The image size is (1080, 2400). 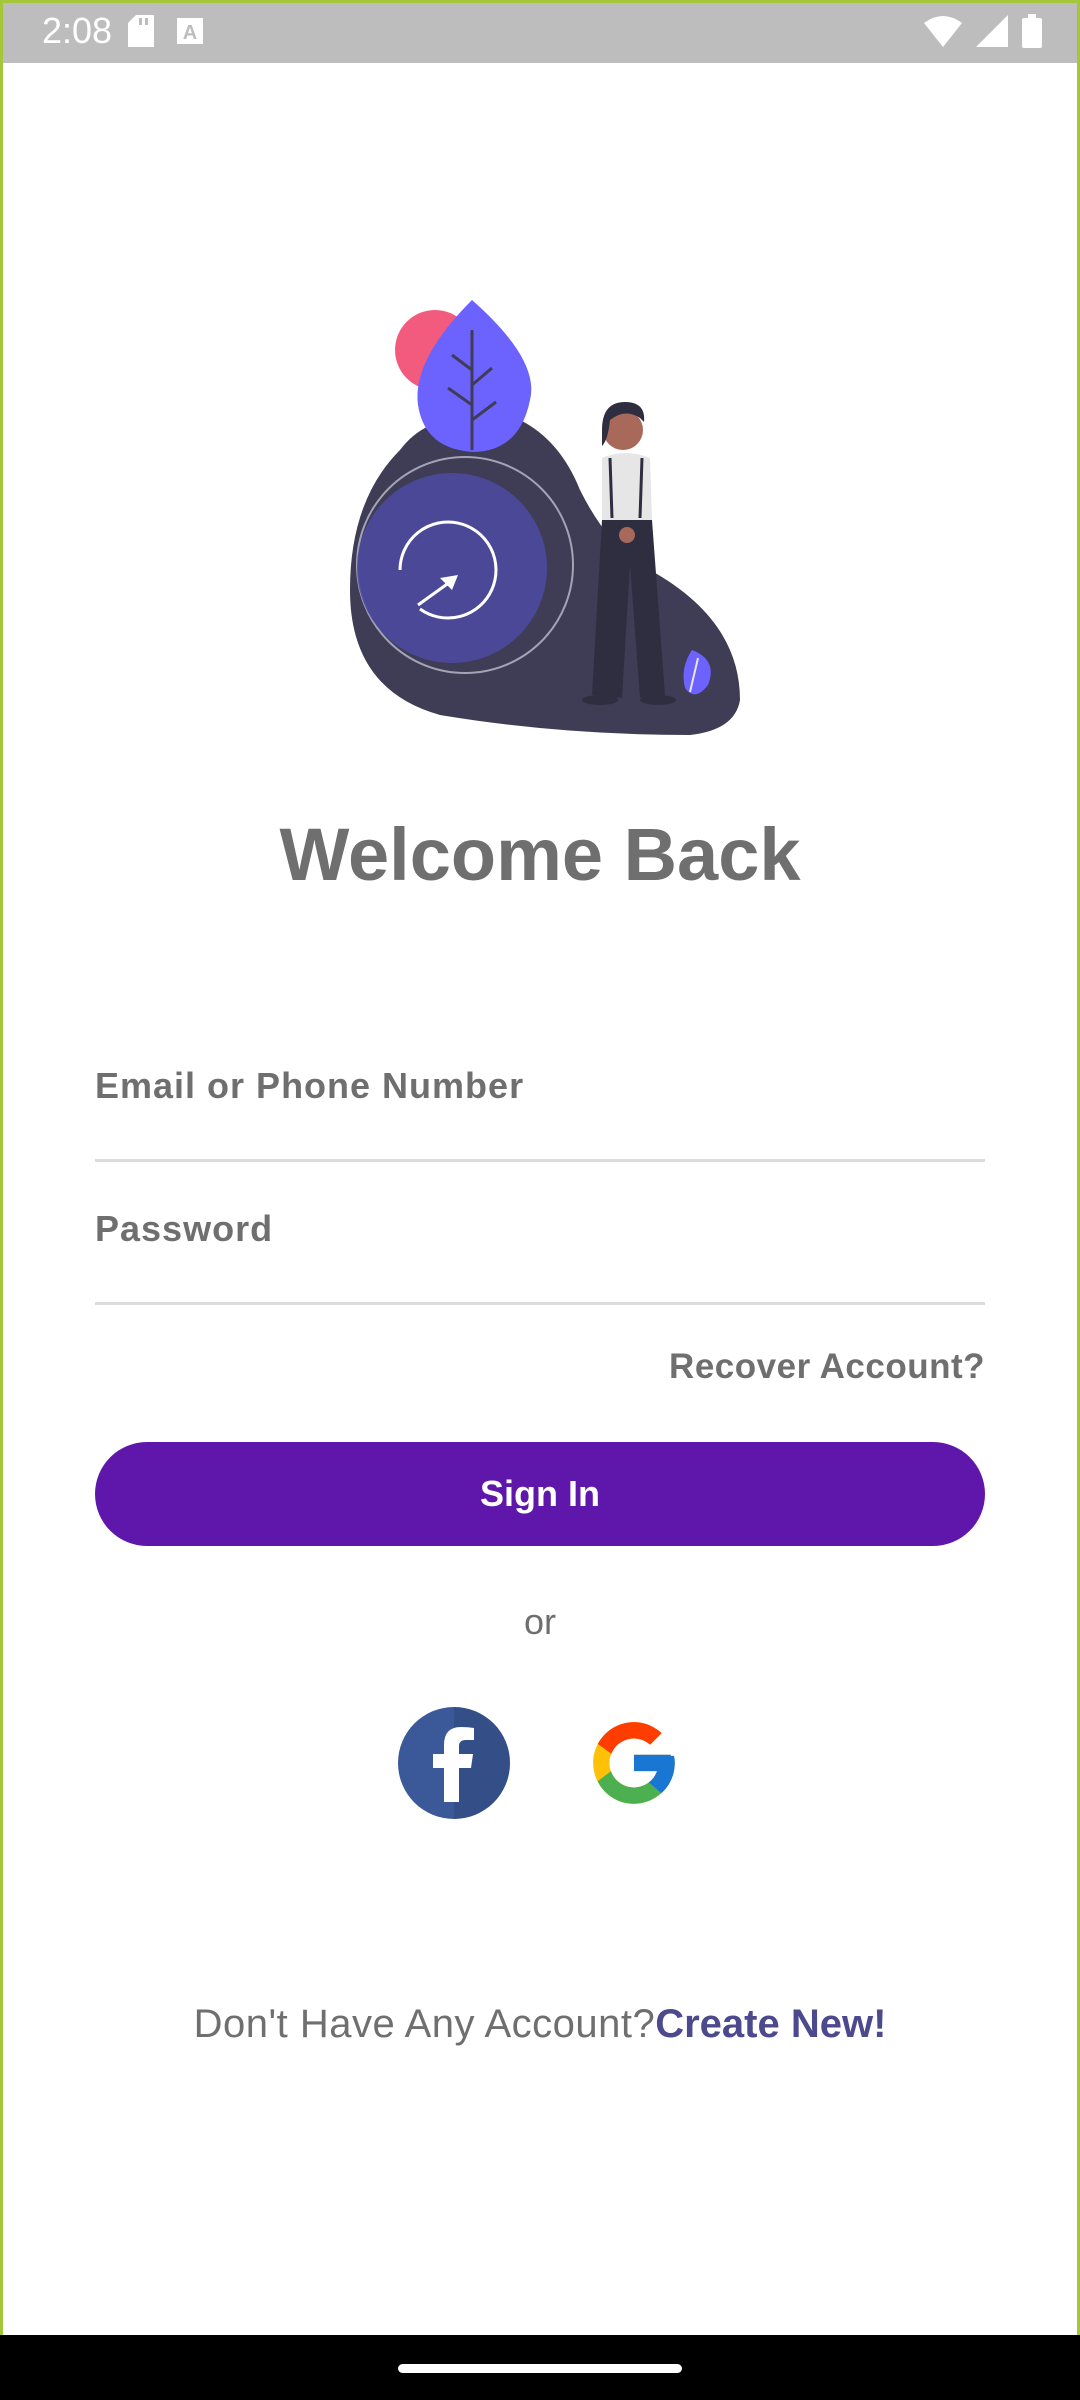 What do you see at coordinates (539, 1621) in the screenshot?
I see `or-divider-label: or` at bounding box center [539, 1621].